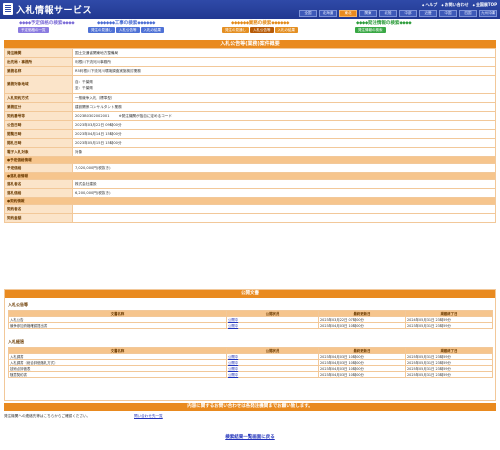 The height and width of the screenshot is (450, 500). Describe the element at coordinates (388, 13) in the screenshot. I see `region-tab-hokuriku: 北陸` at that location.